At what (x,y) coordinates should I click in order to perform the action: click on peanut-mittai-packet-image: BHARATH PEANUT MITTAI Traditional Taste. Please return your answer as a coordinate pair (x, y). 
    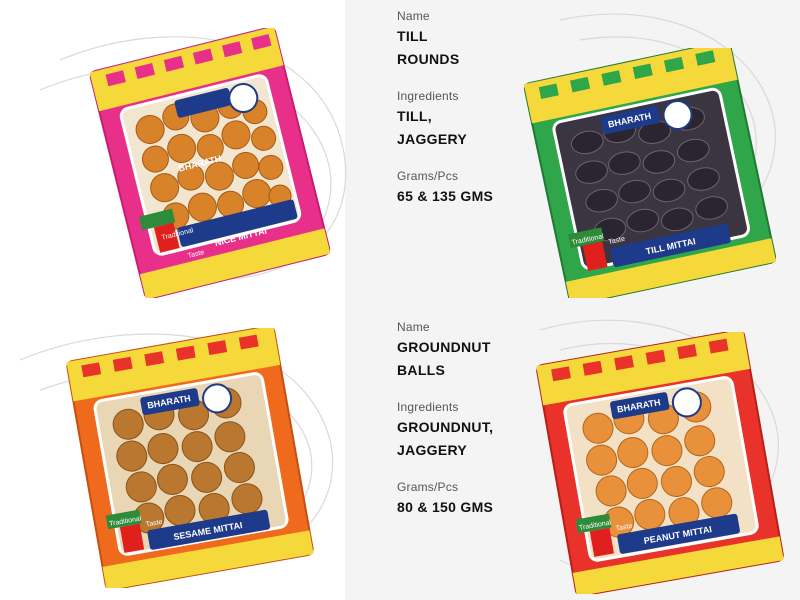
    Looking at the image, I should click on (660, 463).